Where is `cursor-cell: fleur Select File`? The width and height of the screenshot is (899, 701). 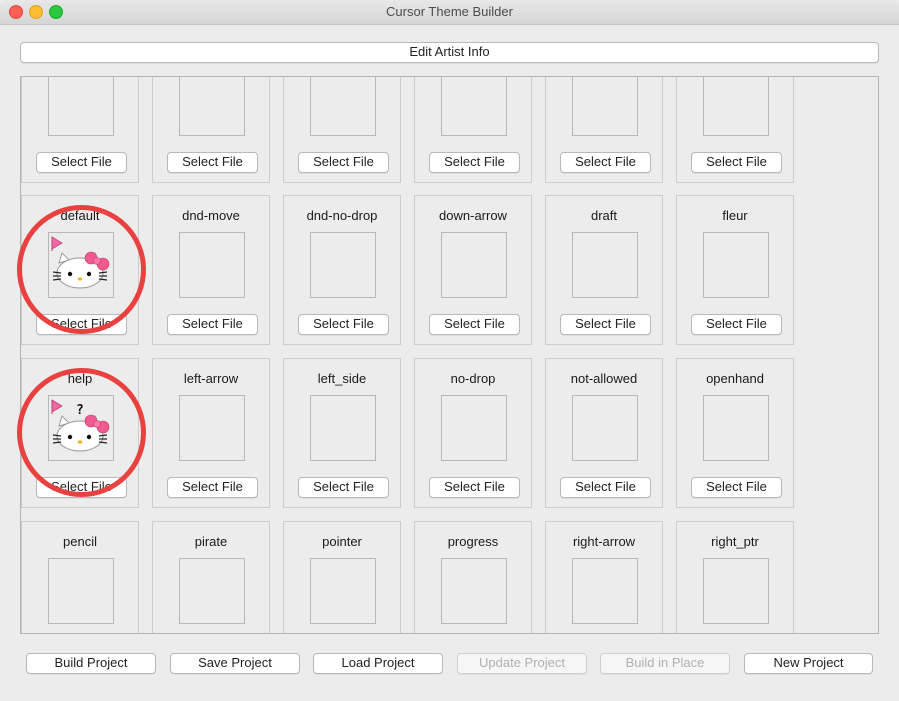
cursor-cell: fleur Select File is located at coordinates (735, 270).